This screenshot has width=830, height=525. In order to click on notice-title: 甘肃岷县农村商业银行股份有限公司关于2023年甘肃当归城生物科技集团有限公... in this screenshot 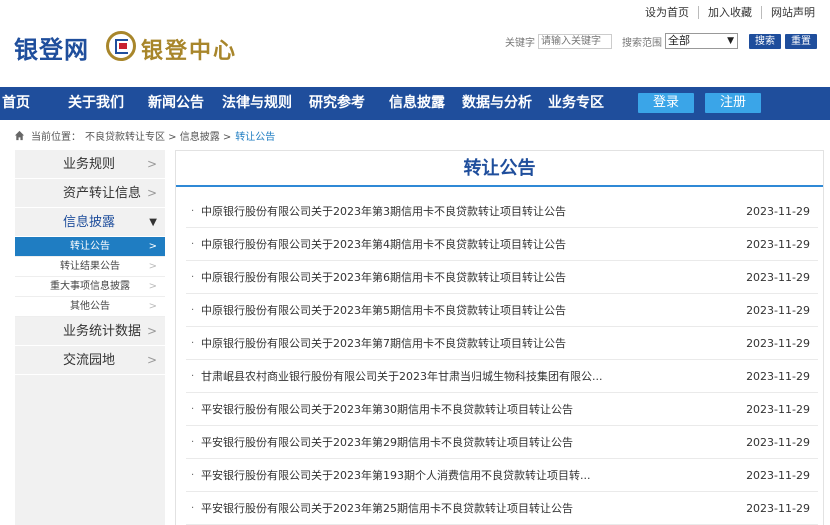, I will do `click(416, 376)`.